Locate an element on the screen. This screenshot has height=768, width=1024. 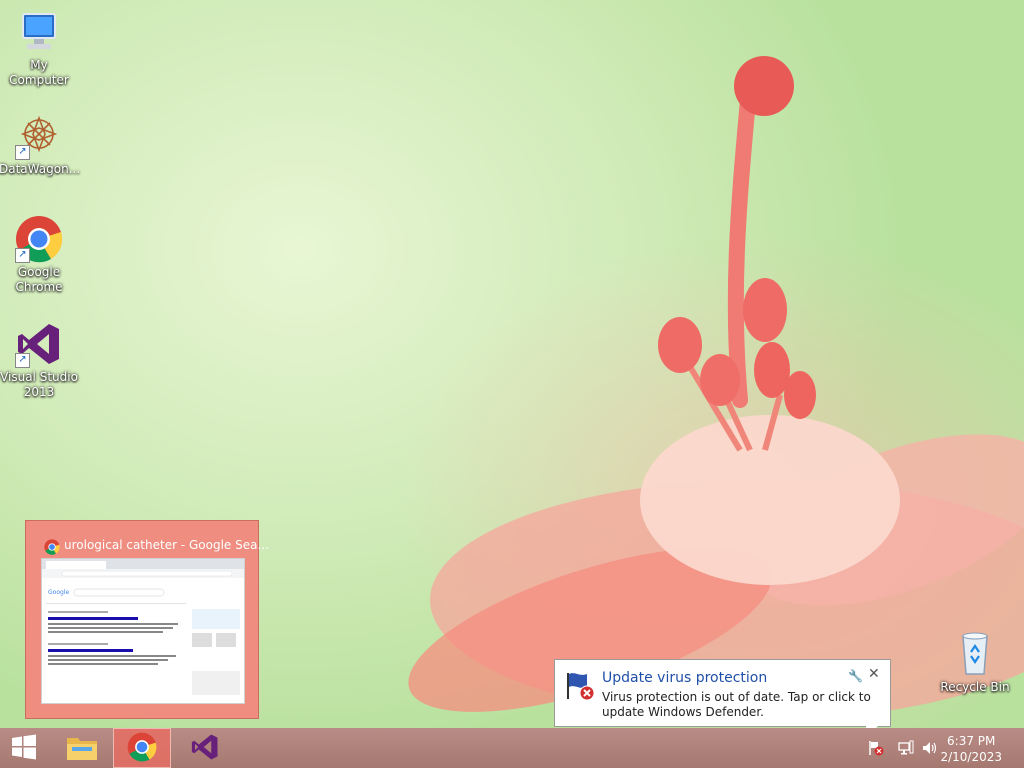
thumbnail-window-preview: Google is located at coordinates (143, 631).